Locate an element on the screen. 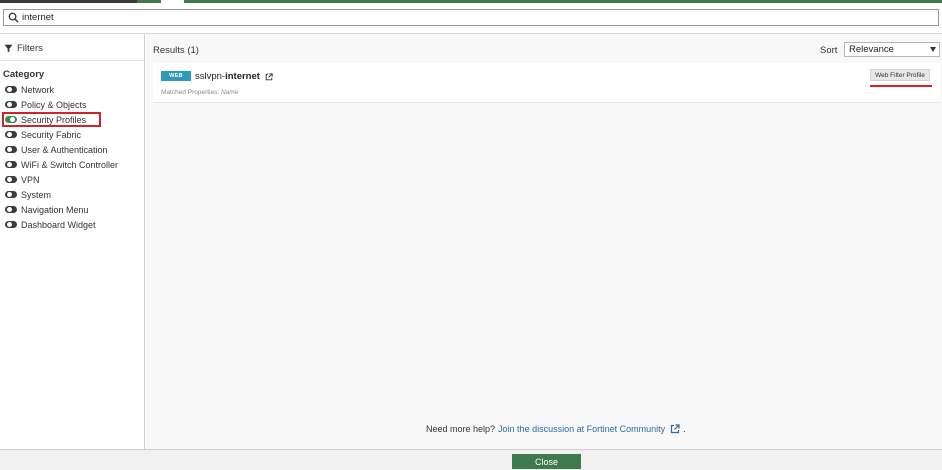  result-name-prefix: sslvpn- is located at coordinates (210, 76).